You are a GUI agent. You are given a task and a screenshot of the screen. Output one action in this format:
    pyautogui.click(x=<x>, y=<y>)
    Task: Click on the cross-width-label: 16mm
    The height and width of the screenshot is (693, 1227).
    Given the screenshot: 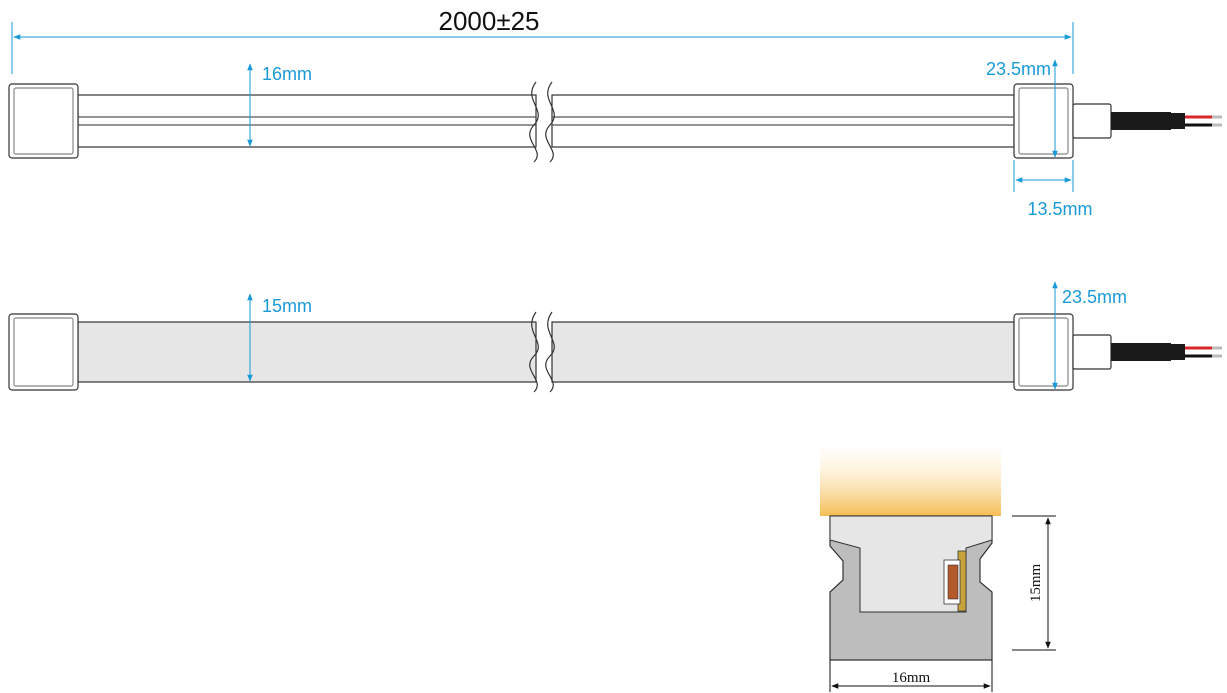 What is the action you would take?
    pyautogui.click(x=911, y=678)
    